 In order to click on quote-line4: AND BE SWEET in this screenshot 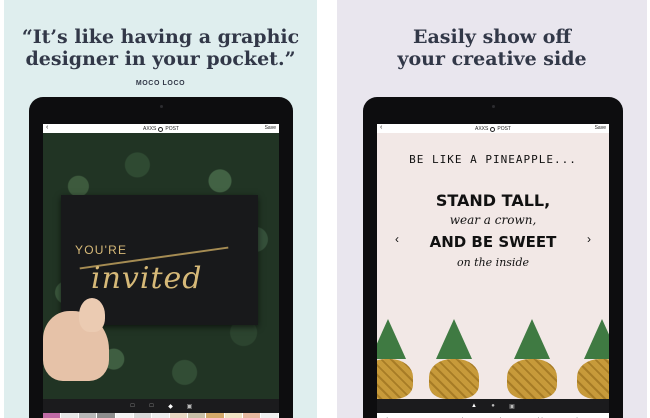, I will do `click(493, 242)`.